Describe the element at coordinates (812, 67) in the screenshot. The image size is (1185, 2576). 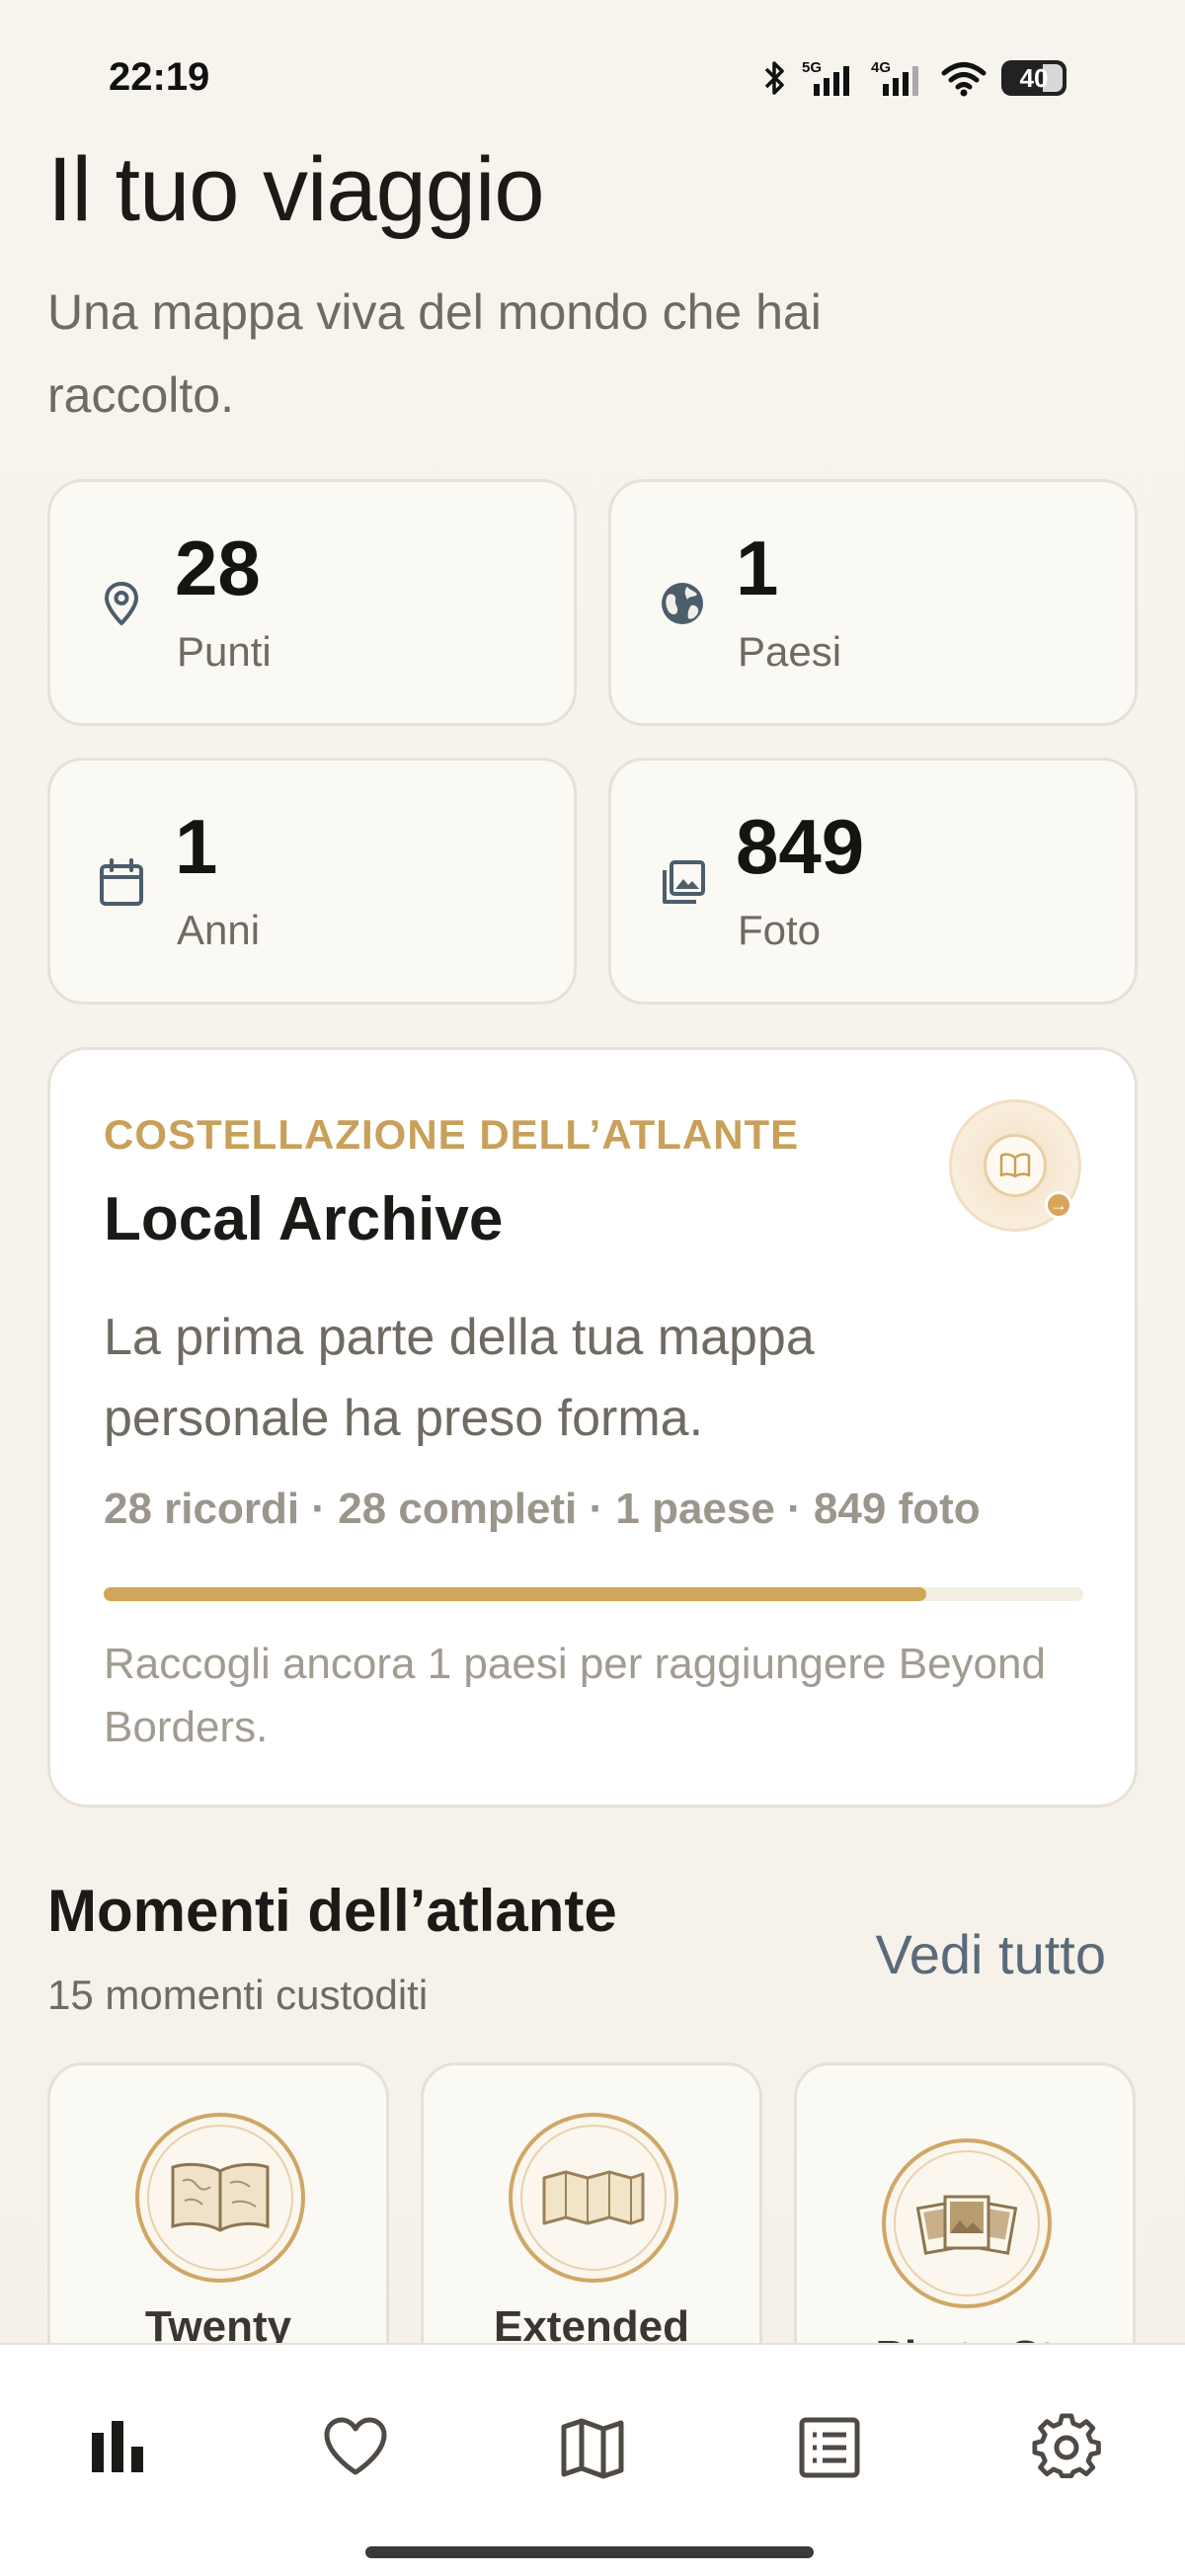
I see `svg-text: 5G` at that location.